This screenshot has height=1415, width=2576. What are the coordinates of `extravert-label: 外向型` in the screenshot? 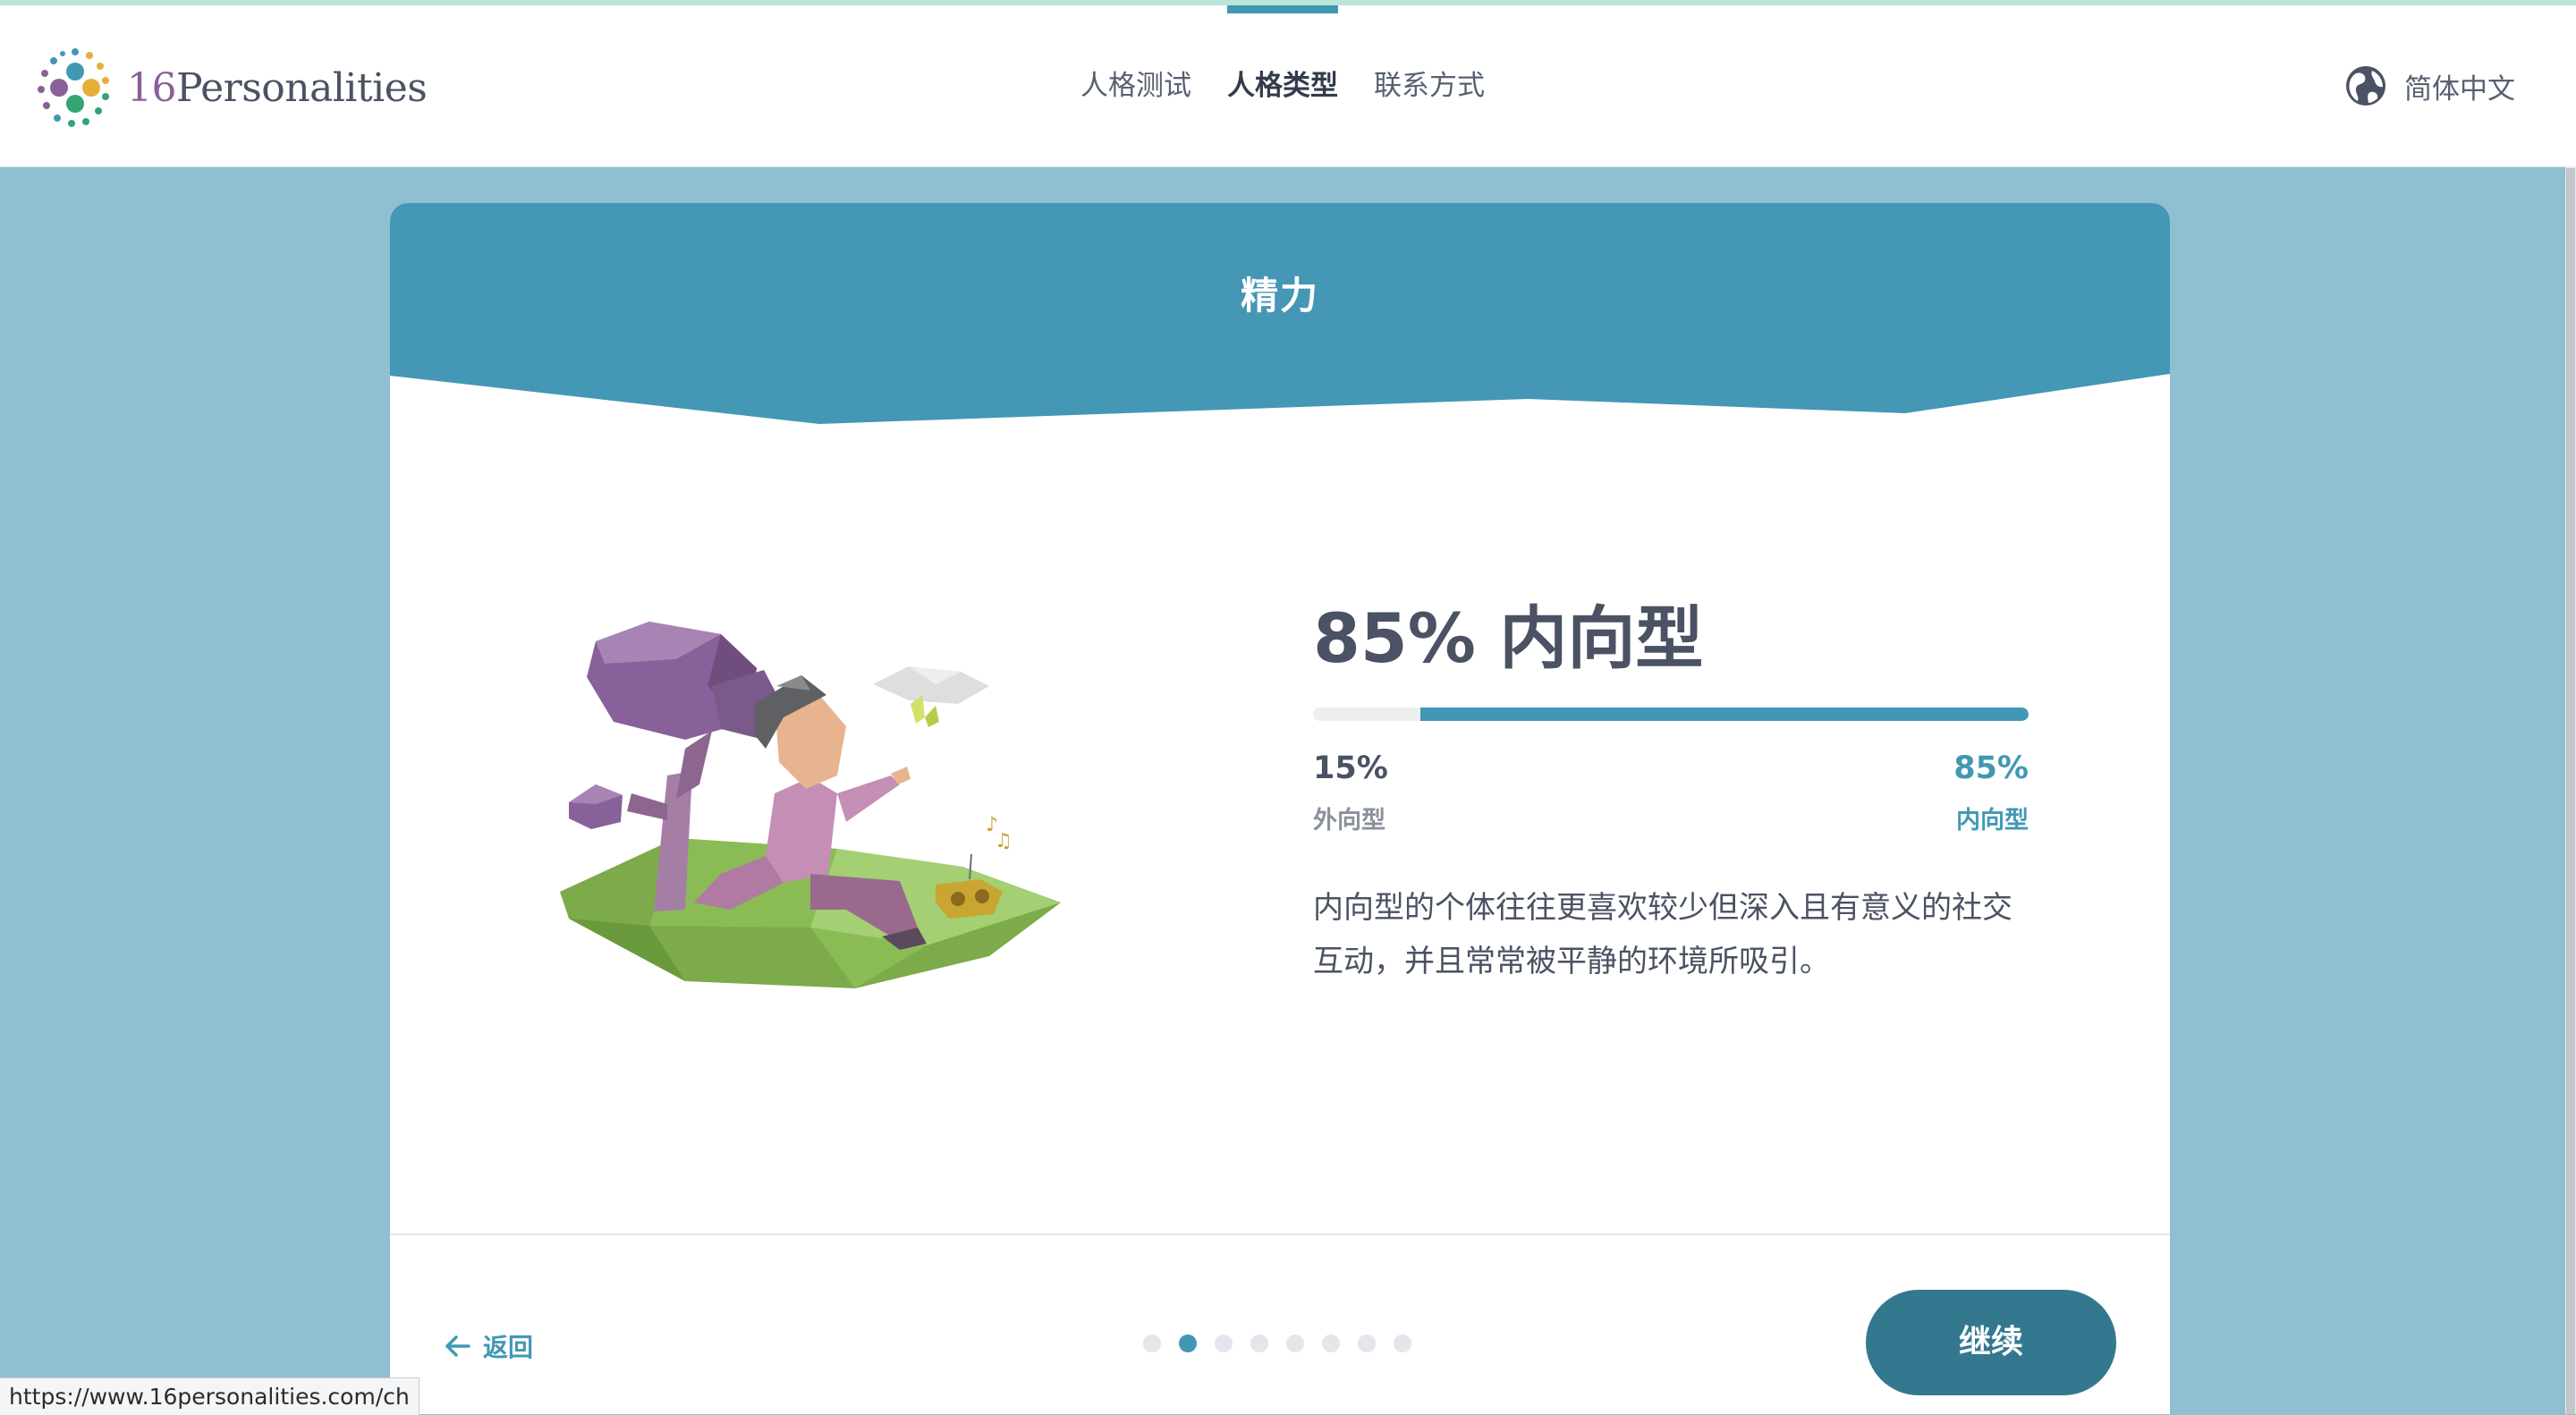 It's located at (1349, 821).